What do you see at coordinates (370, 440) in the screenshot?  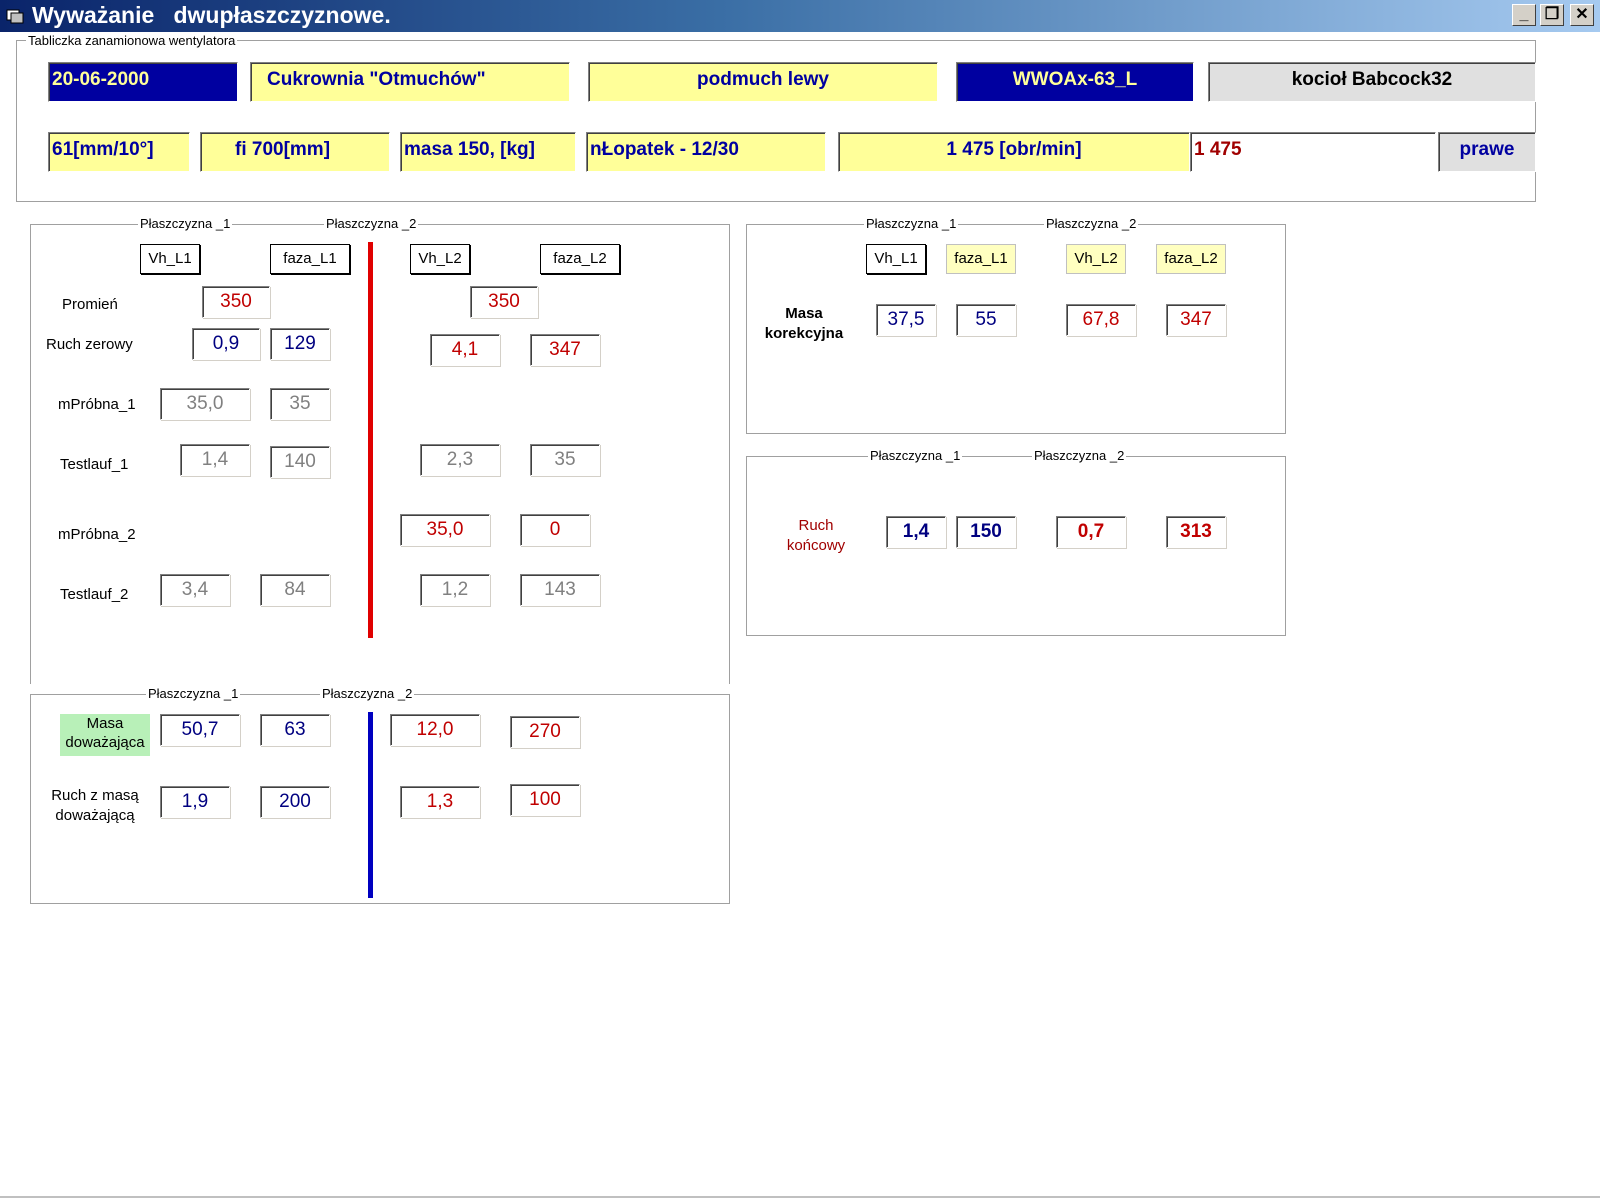 I see `plane-divider-red` at bounding box center [370, 440].